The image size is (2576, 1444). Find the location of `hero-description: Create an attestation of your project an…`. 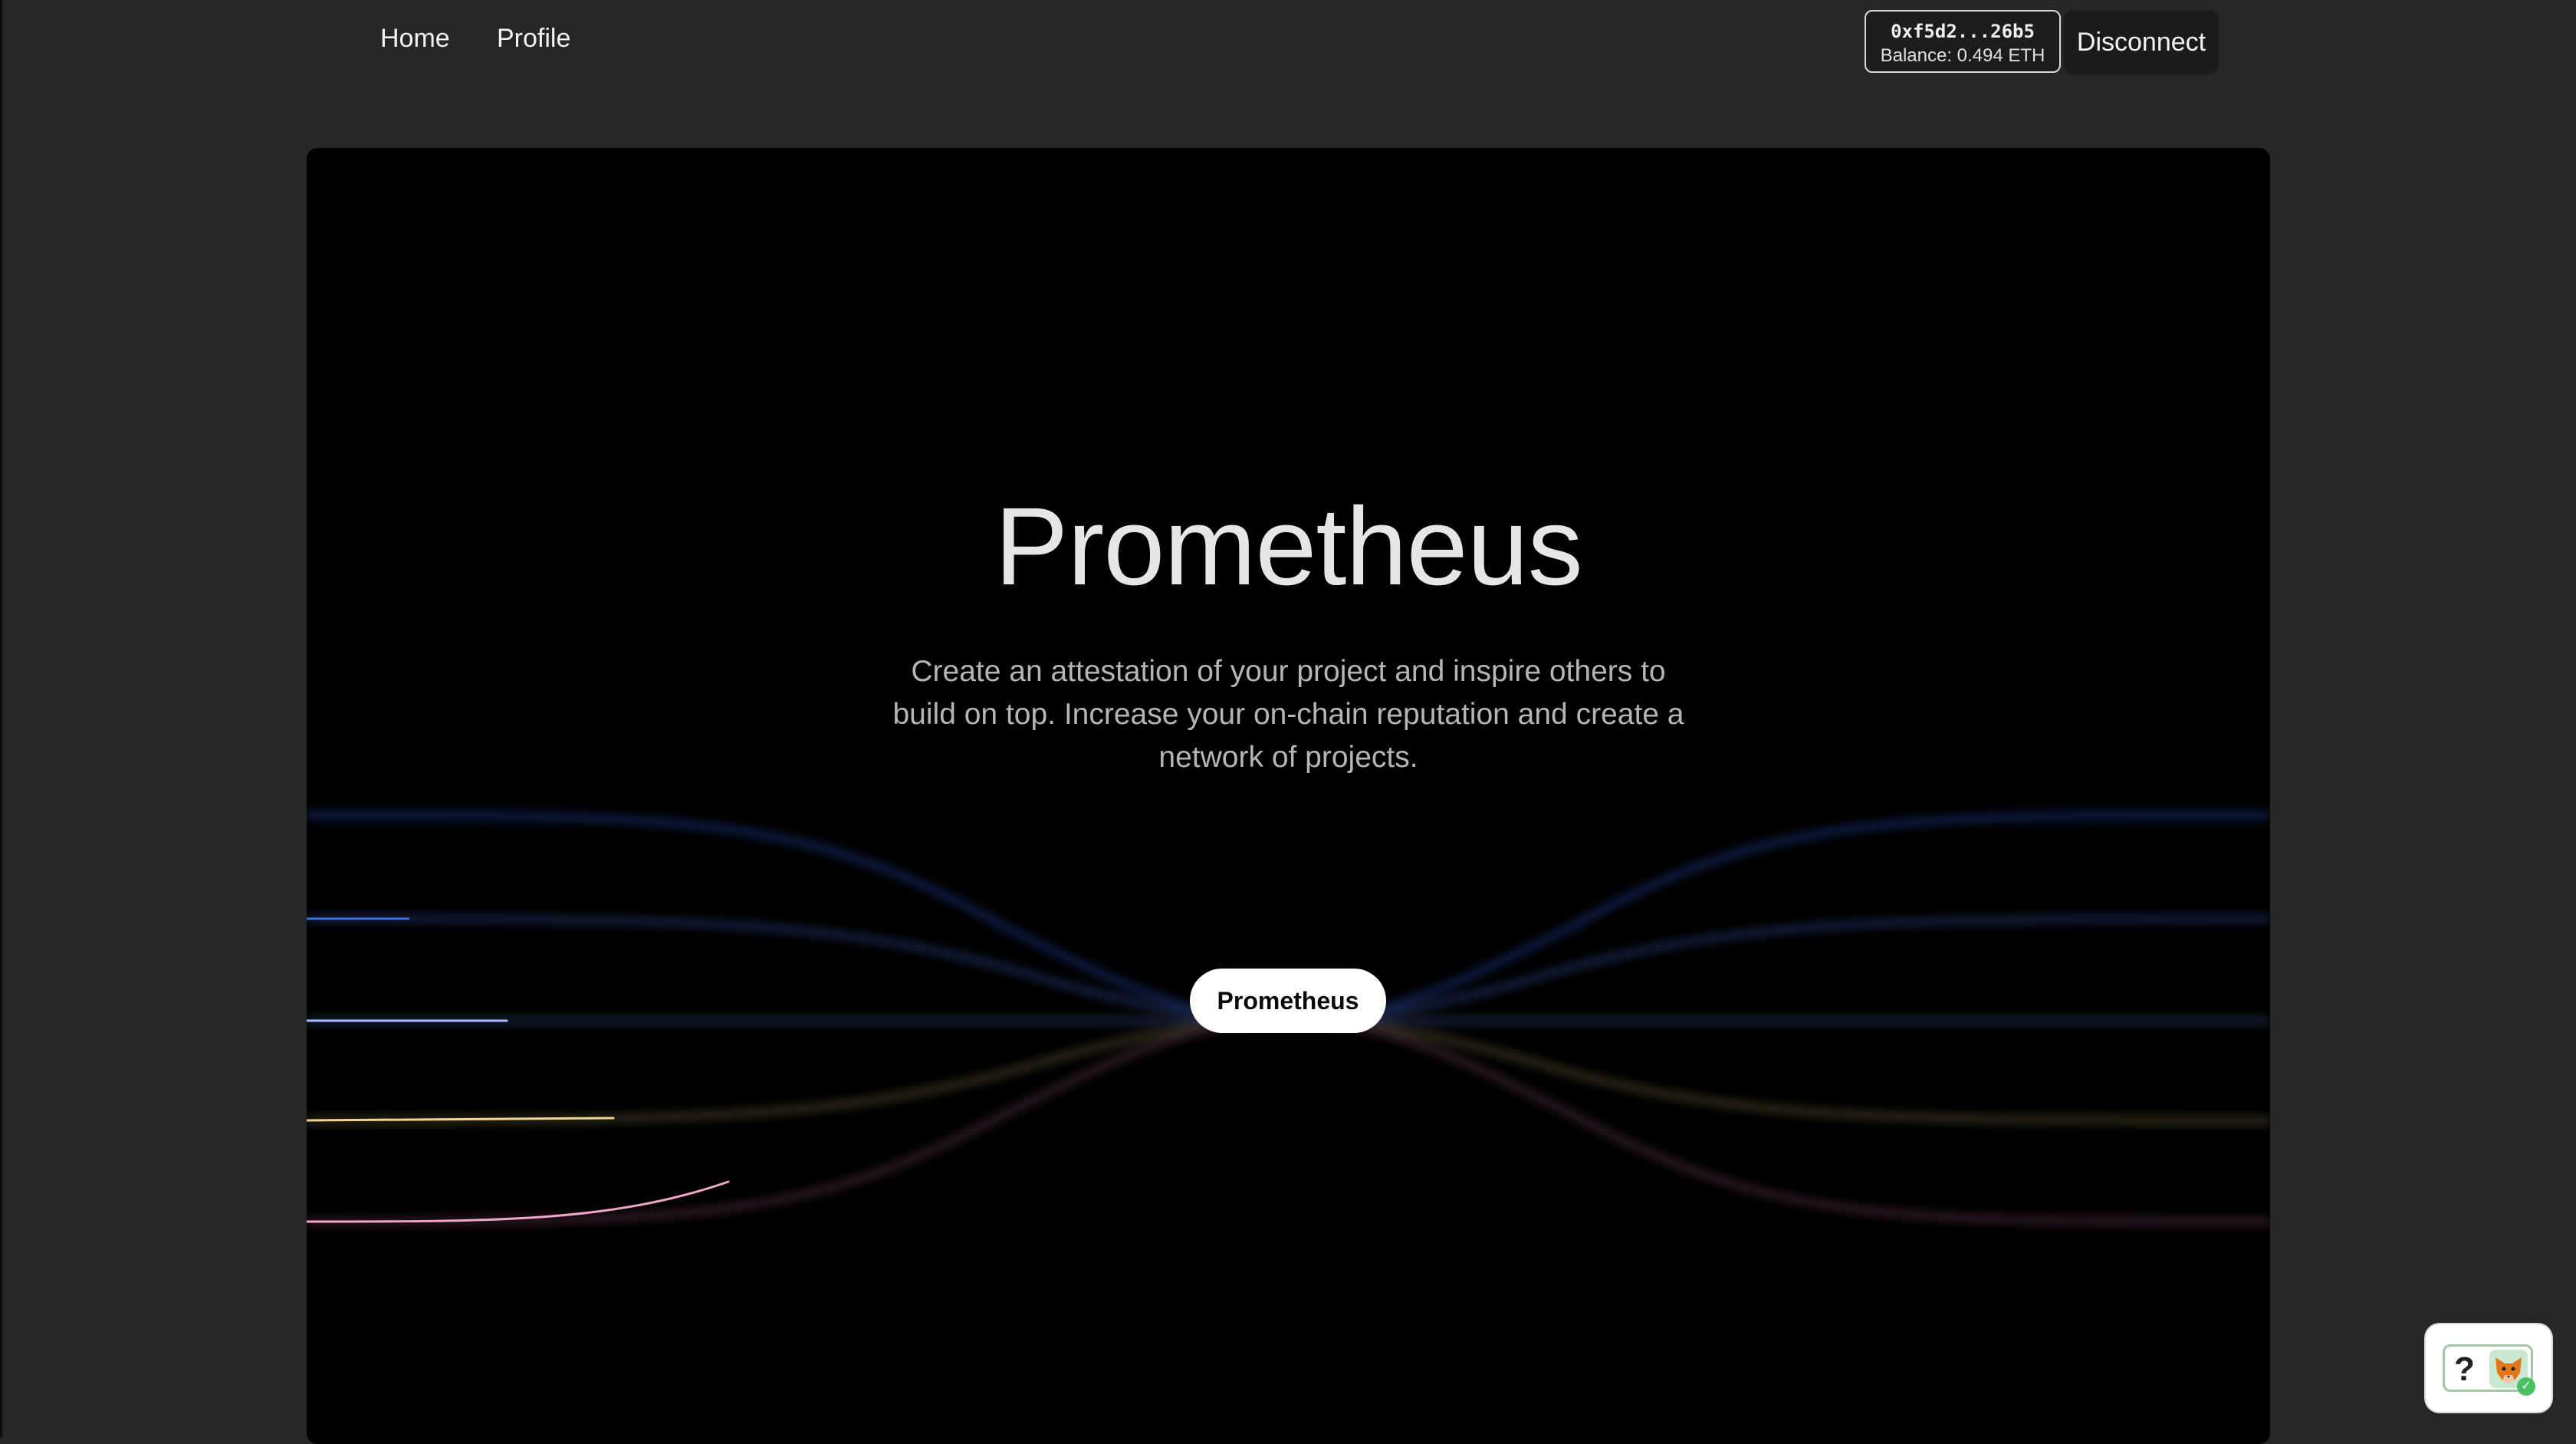

hero-description: Create an attestation of your project an… is located at coordinates (1288, 714).